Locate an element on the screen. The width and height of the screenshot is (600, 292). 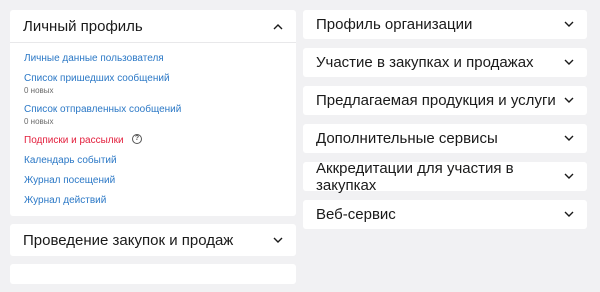
link-visit-log: Журнал посещений is located at coordinates (69, 180).